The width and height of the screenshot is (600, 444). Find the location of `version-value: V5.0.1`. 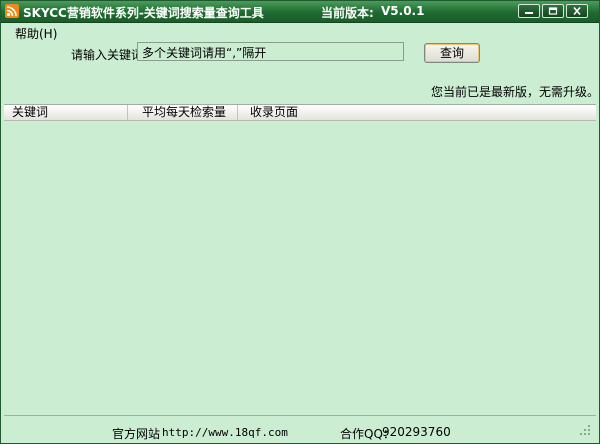

version-value: V5.0.1 is located at coordinates (403, 11).